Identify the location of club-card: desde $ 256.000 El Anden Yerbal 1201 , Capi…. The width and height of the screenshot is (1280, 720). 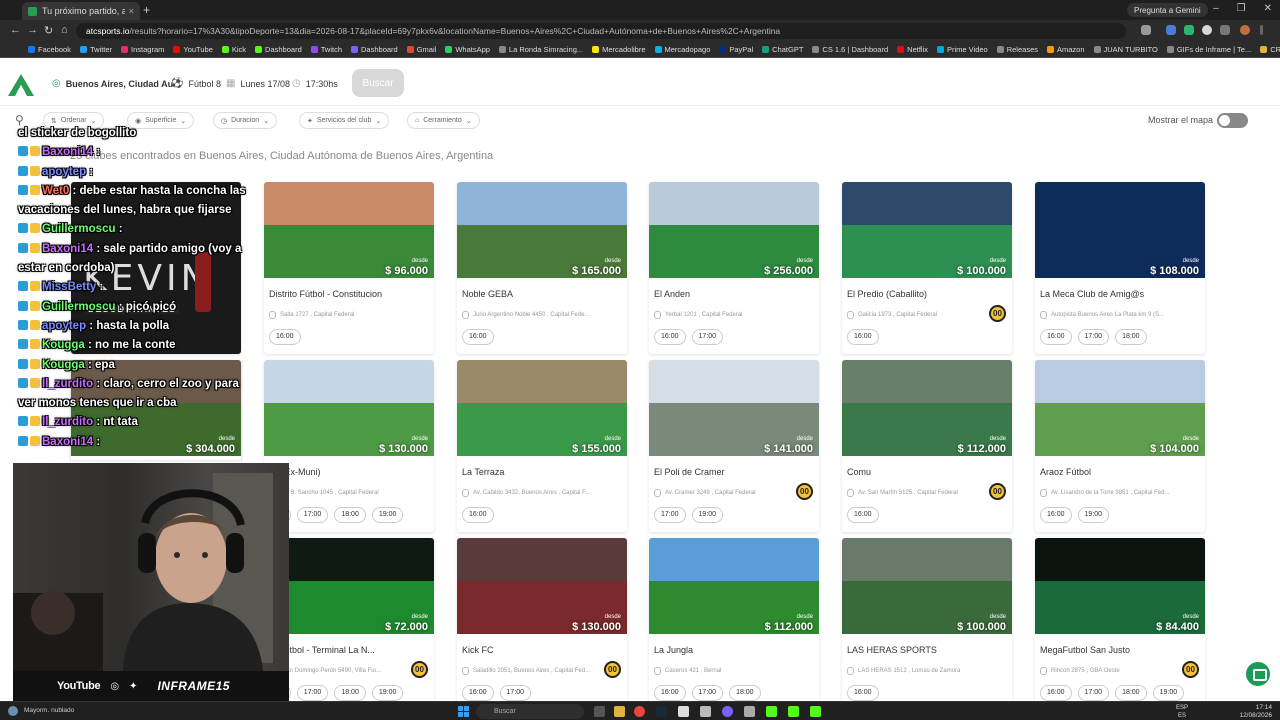
(734, 268).